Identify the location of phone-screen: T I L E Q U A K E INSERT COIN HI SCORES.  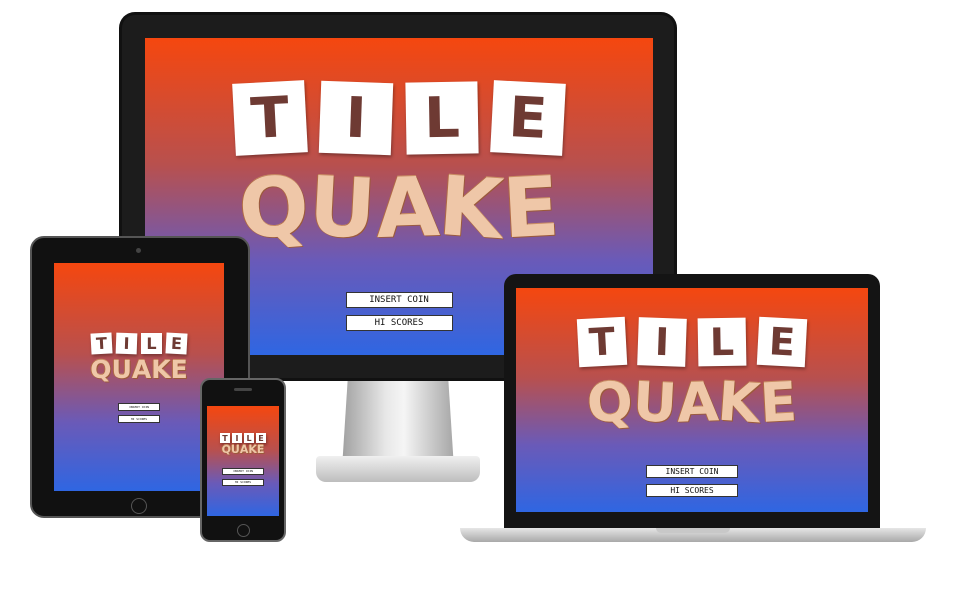
(243, 461).